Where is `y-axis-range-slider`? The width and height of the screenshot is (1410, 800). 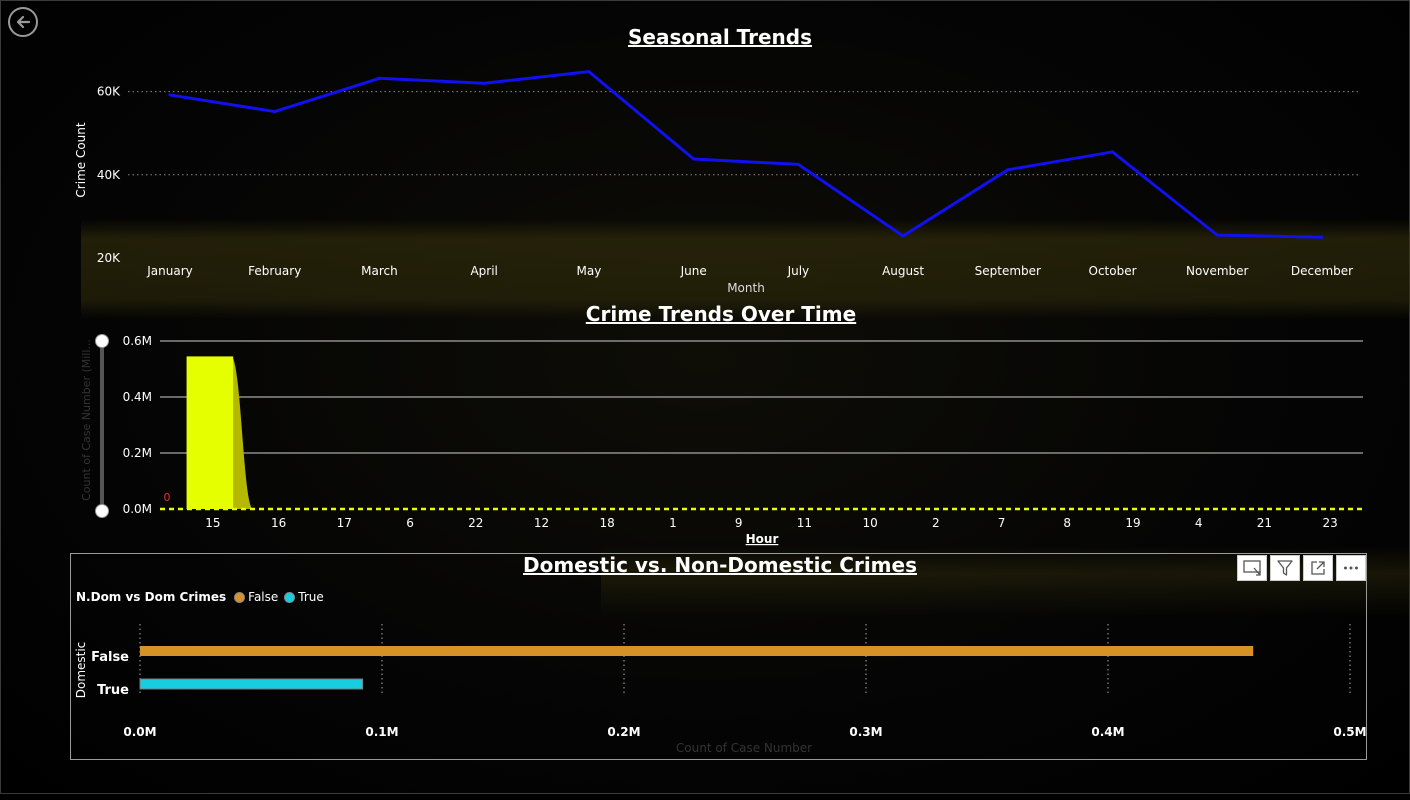 y-axis-range-slider is located at coordinates (102, 426).